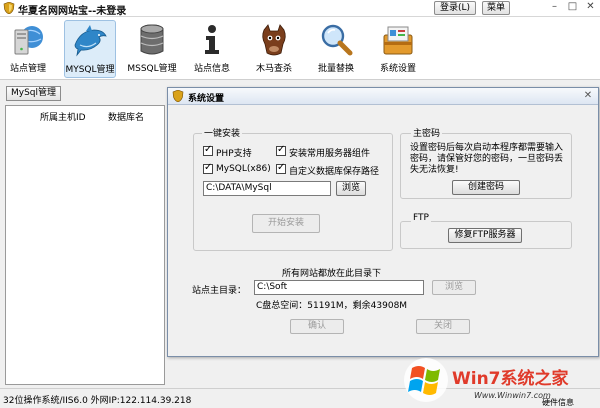 The width and height of the screenshot is (600, 408). Describe the element at coordinates (97, 401) in the screenshot. I see `status-text: 32位操作系统/IIS6.0 外网IP:122.114.39.218` at that location.